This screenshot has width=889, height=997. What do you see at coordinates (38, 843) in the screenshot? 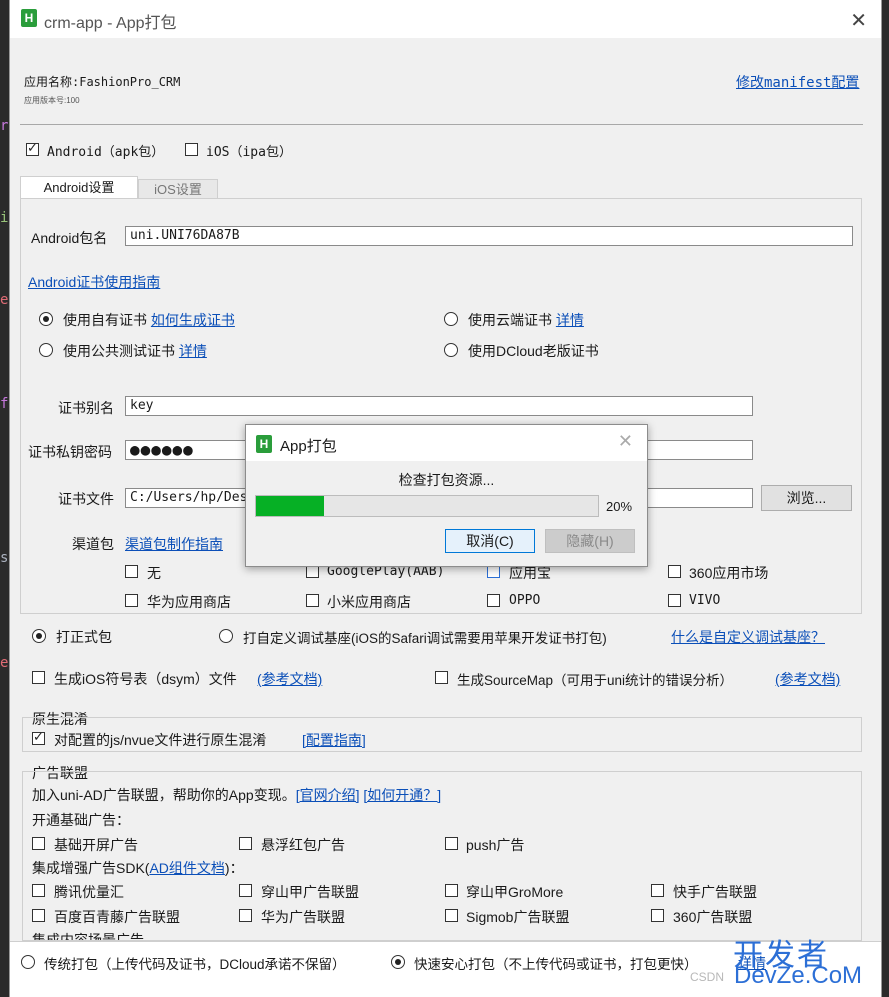
I see `splash-ad-checkbox` at bounding box center [38, 843].